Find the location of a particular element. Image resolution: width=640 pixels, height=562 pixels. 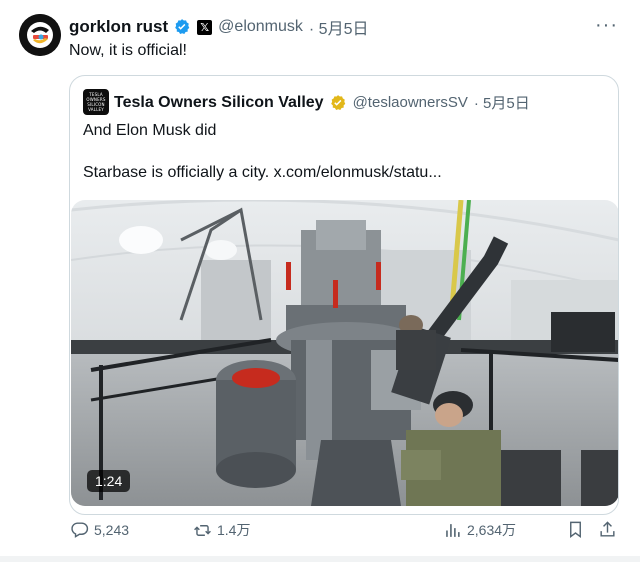

repost-button: 1.4万 is located at coordinates (221, 530).